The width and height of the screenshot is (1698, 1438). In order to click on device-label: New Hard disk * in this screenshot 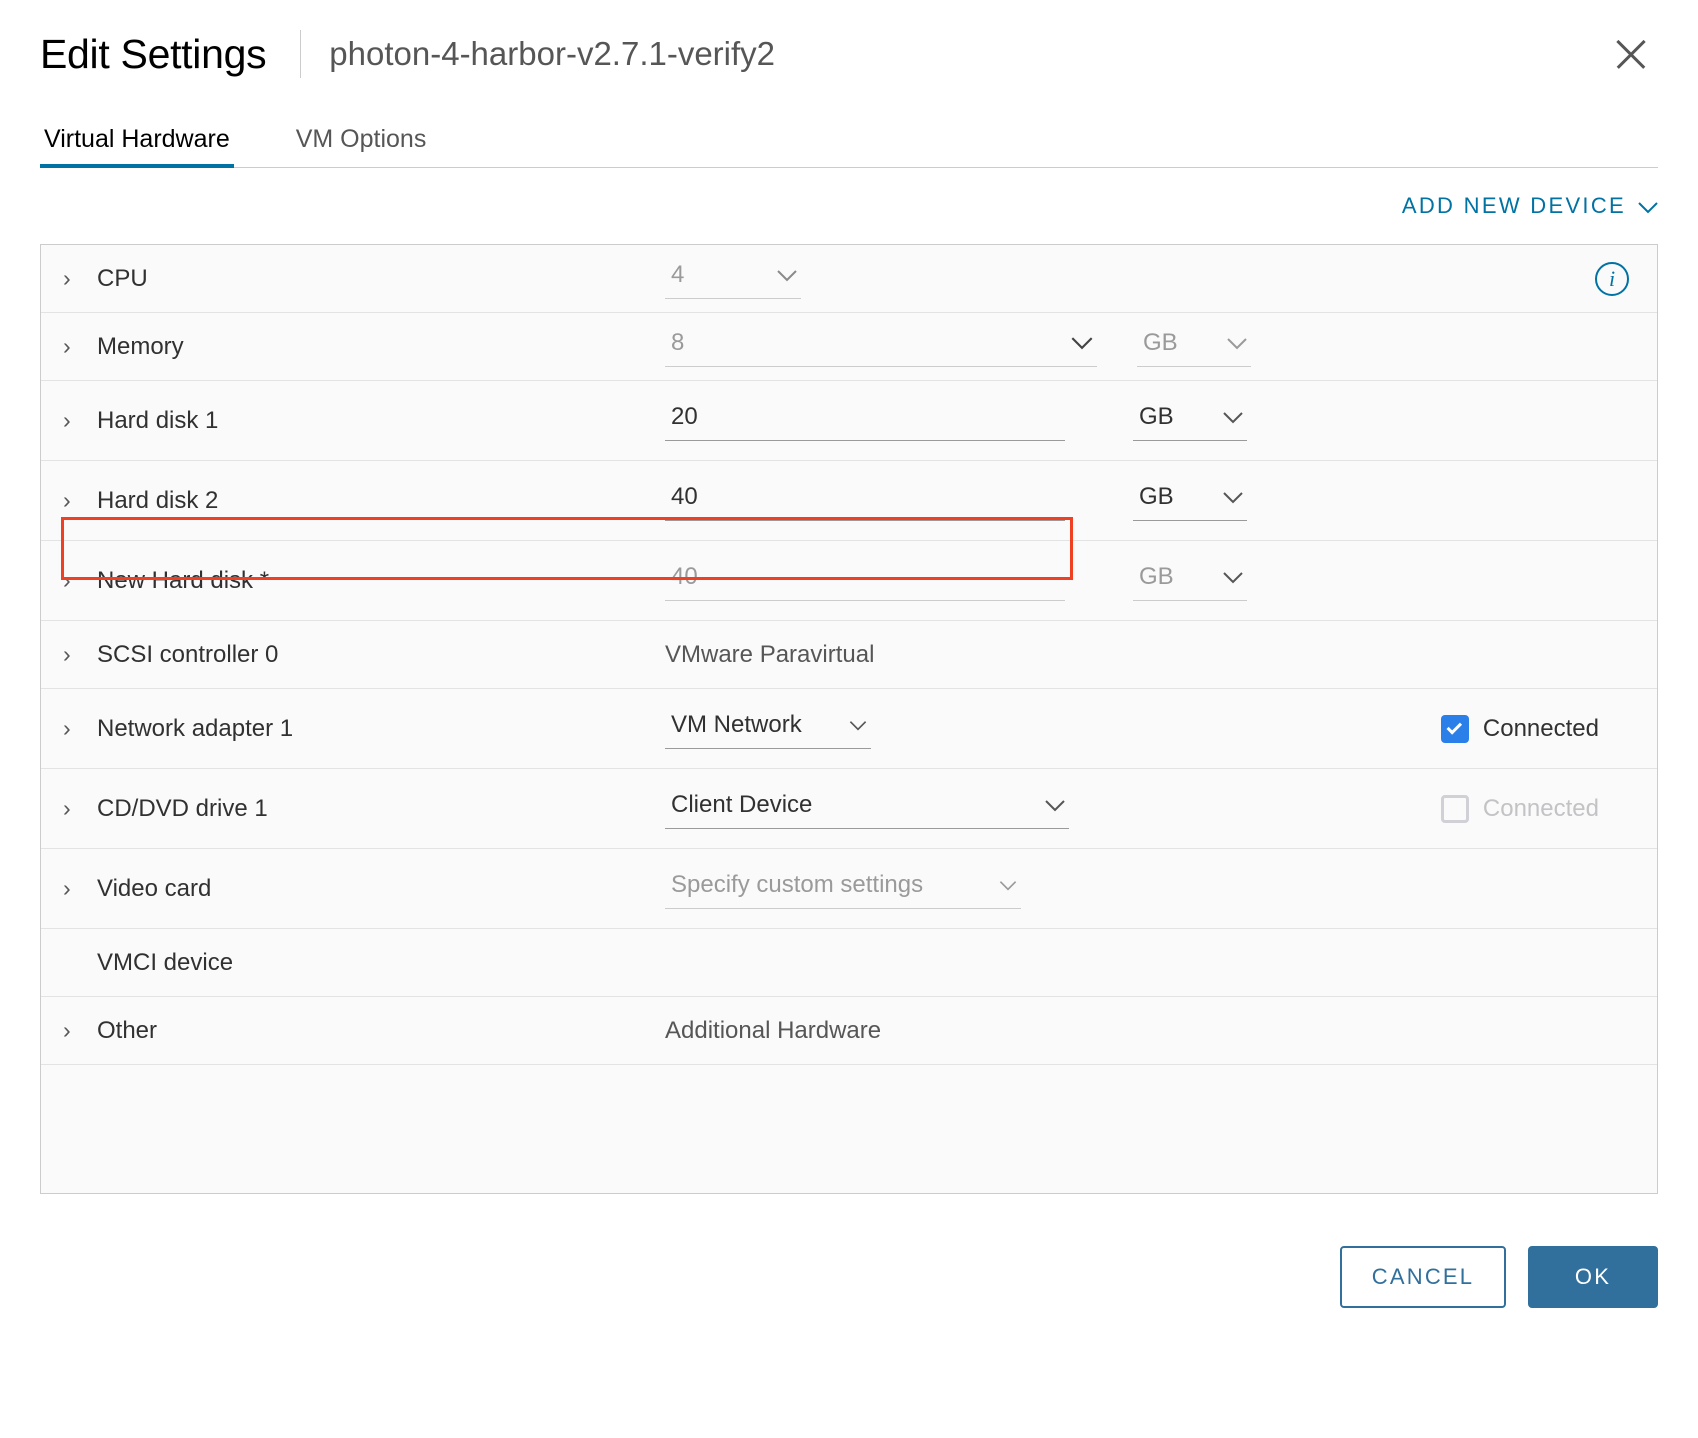, I will do `click(183, 580)`.